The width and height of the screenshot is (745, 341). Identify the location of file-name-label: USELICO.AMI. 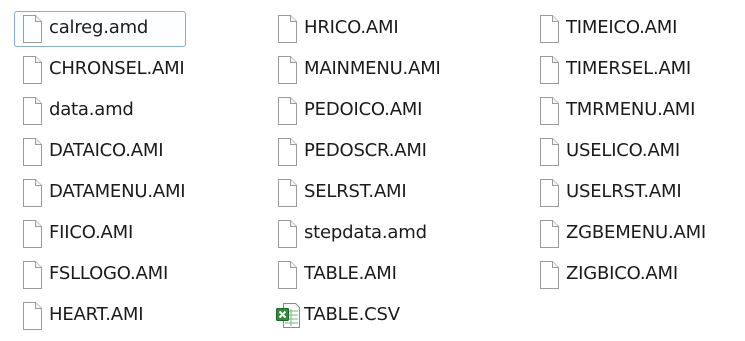
(623, 150).